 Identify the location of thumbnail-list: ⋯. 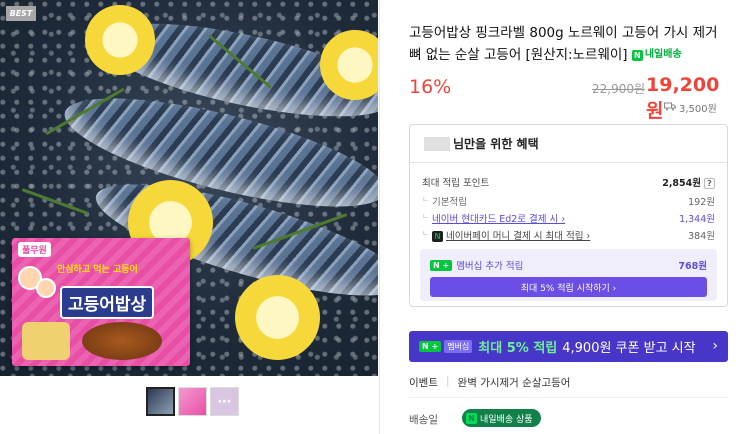
(192, 401).